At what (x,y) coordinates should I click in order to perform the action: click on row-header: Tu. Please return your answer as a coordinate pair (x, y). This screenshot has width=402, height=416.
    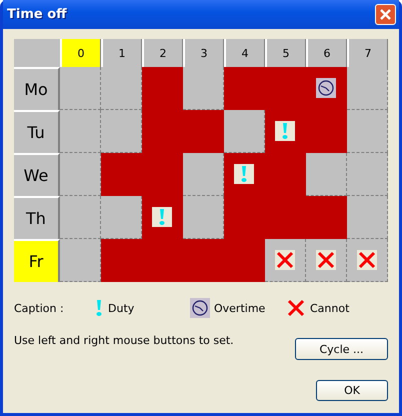
    Looking at the image, I should click on (37, 131).